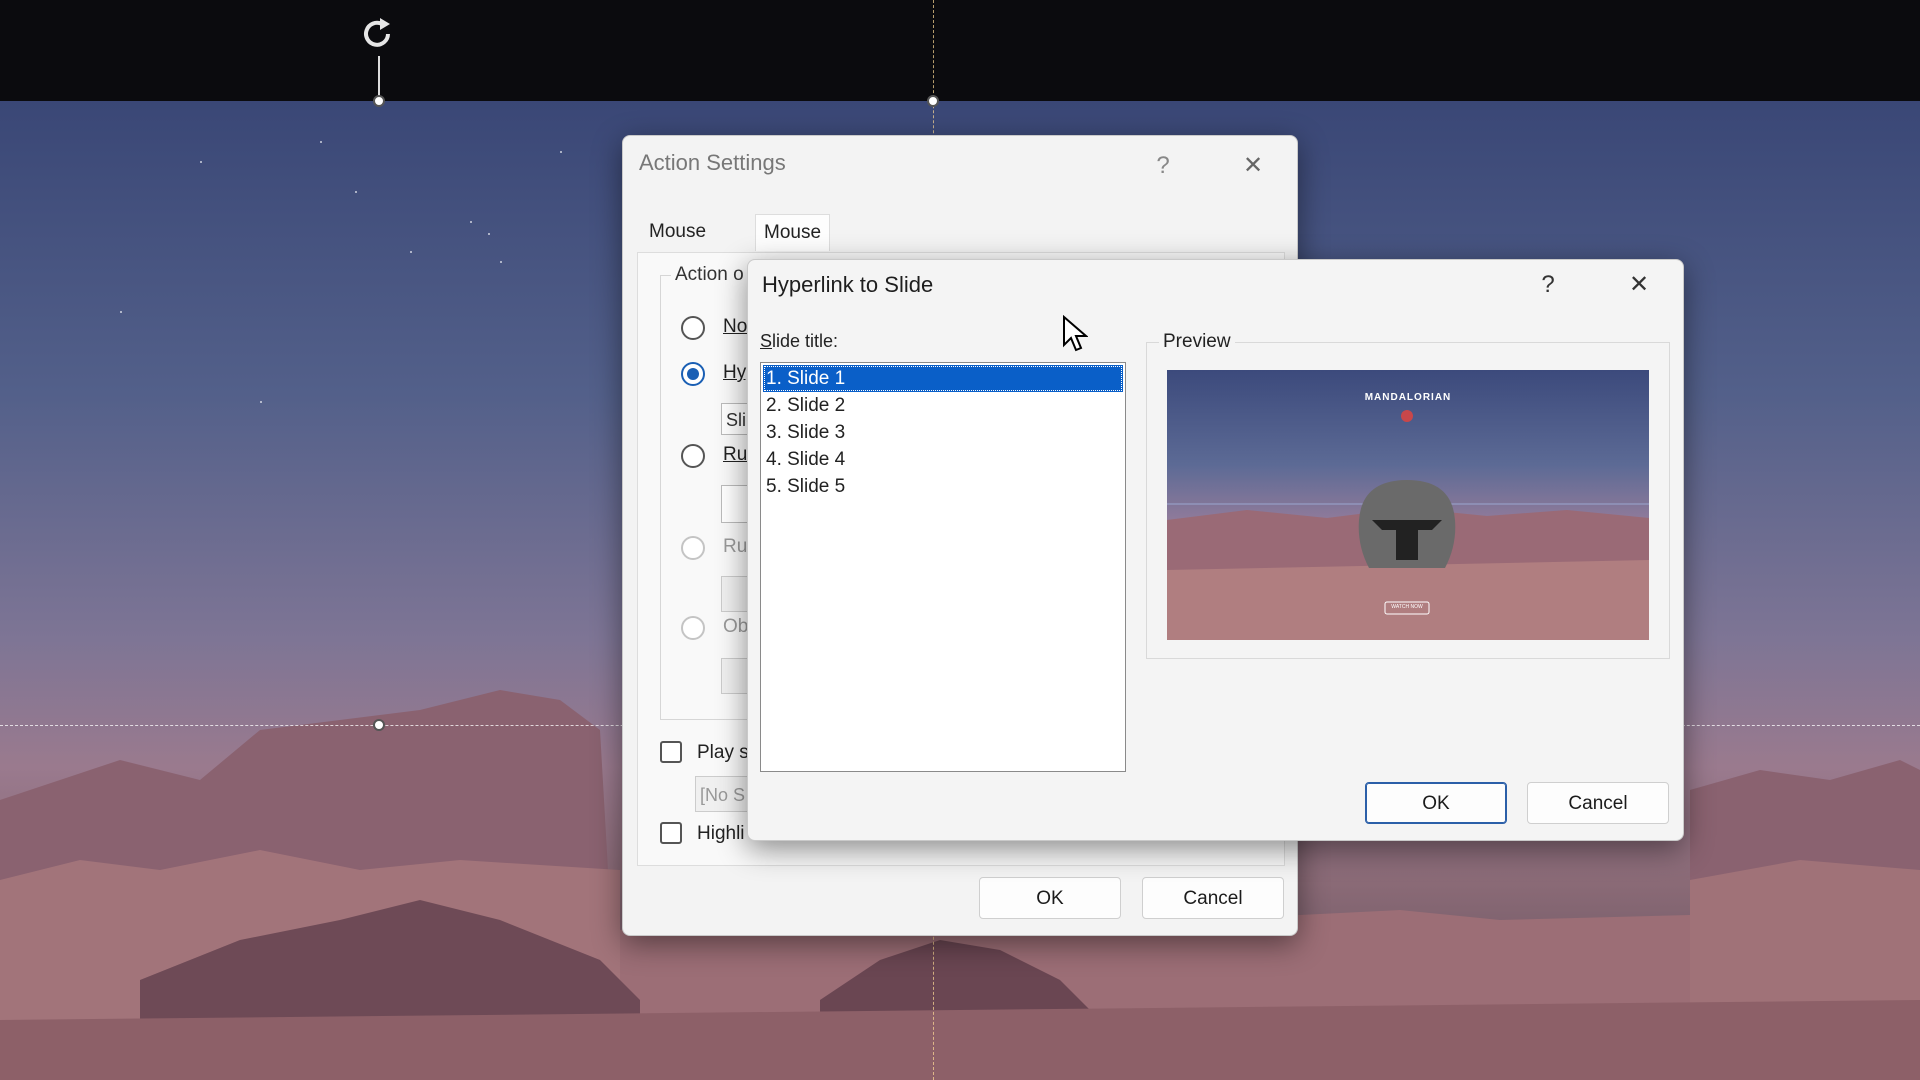 The height and width of the screenshot is (1080, 1920). What do you see at coordinates (709, 275) in the screenshot?
I see `group-label: Action o` at bounding box center [709, 275].